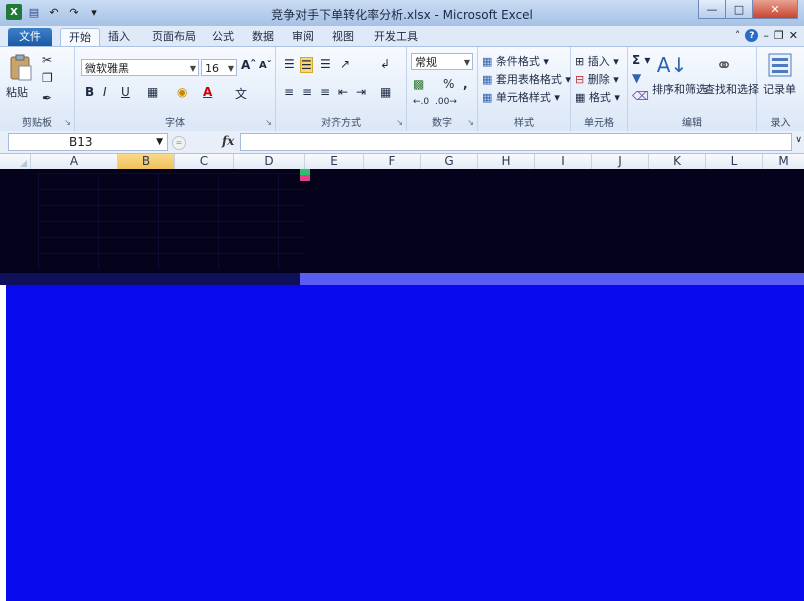  Describe the element at coordinates (724, 65) in the screenshot. I see `find-select-icon: ⚭` at that location.